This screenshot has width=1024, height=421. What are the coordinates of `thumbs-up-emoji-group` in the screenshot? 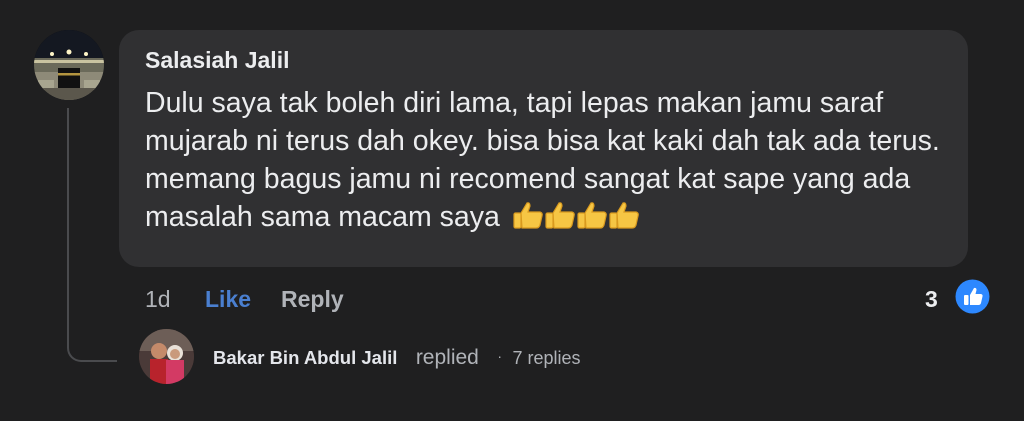 It's located at (576, 220).